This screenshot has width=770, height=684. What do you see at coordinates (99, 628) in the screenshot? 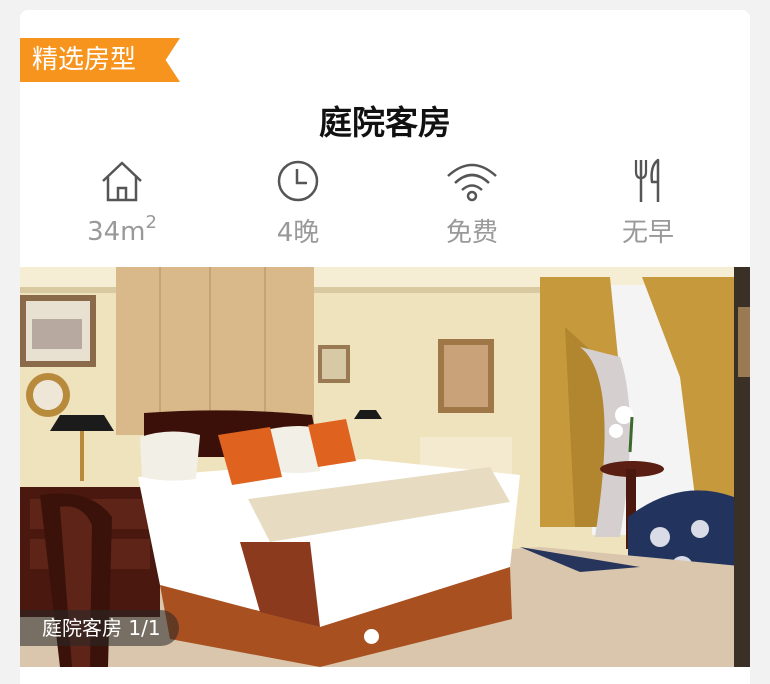
I see `photo-caption: 庭院客房 1/1` at bounding box center [99, 628].